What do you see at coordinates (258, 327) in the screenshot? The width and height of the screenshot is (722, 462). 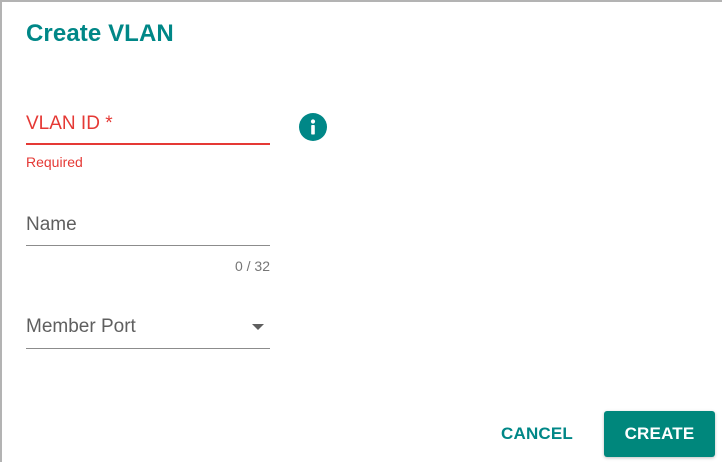 I see `dropdown-arrow-icon` at bounding box center [258, 327].